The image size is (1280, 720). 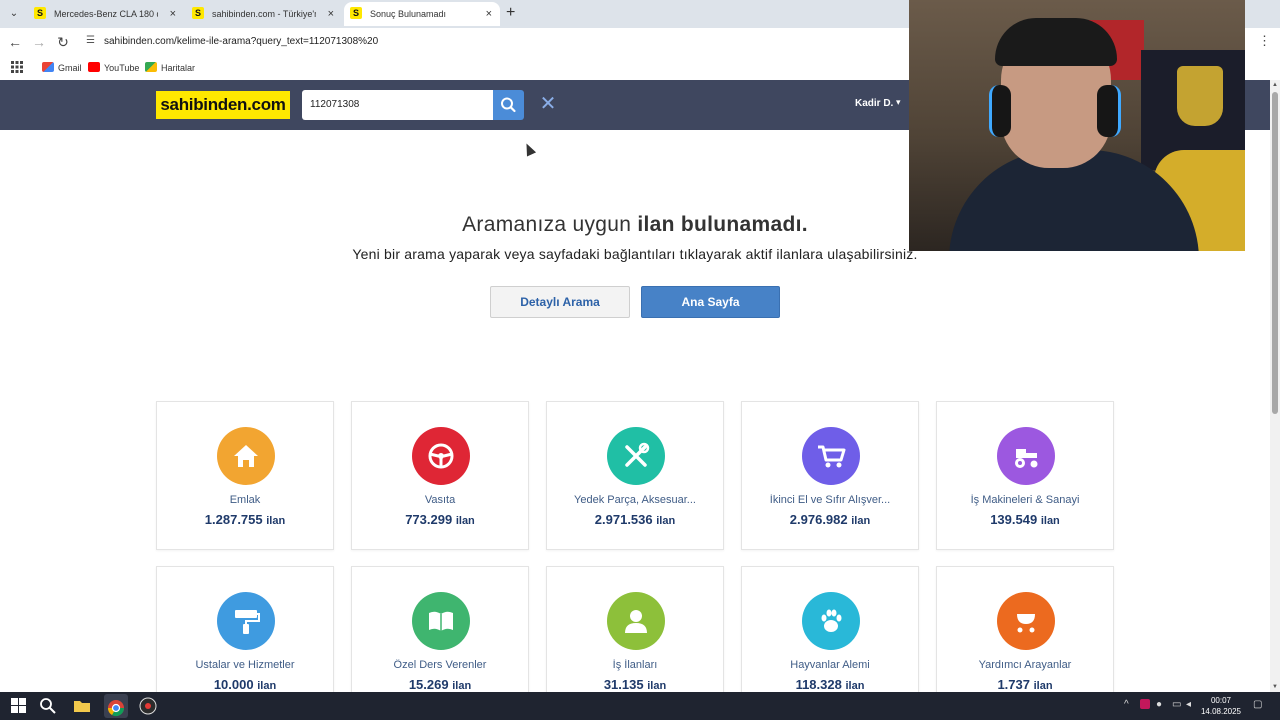 What do you see at coordinates (441, 621) in the screenshot?
I see `book-icon` at bounding box center [441, 621].